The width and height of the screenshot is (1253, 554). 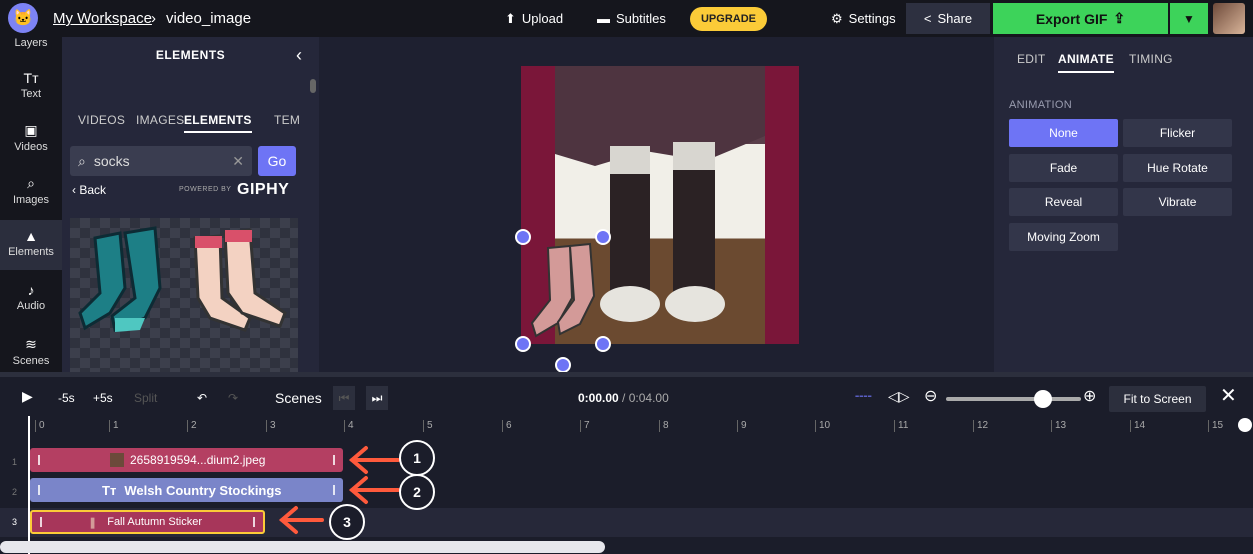 What do you see at coordinates (1043, 399) in the screenshot?
I see `zoom-slider-knob` at bounding box center [1043, 399].